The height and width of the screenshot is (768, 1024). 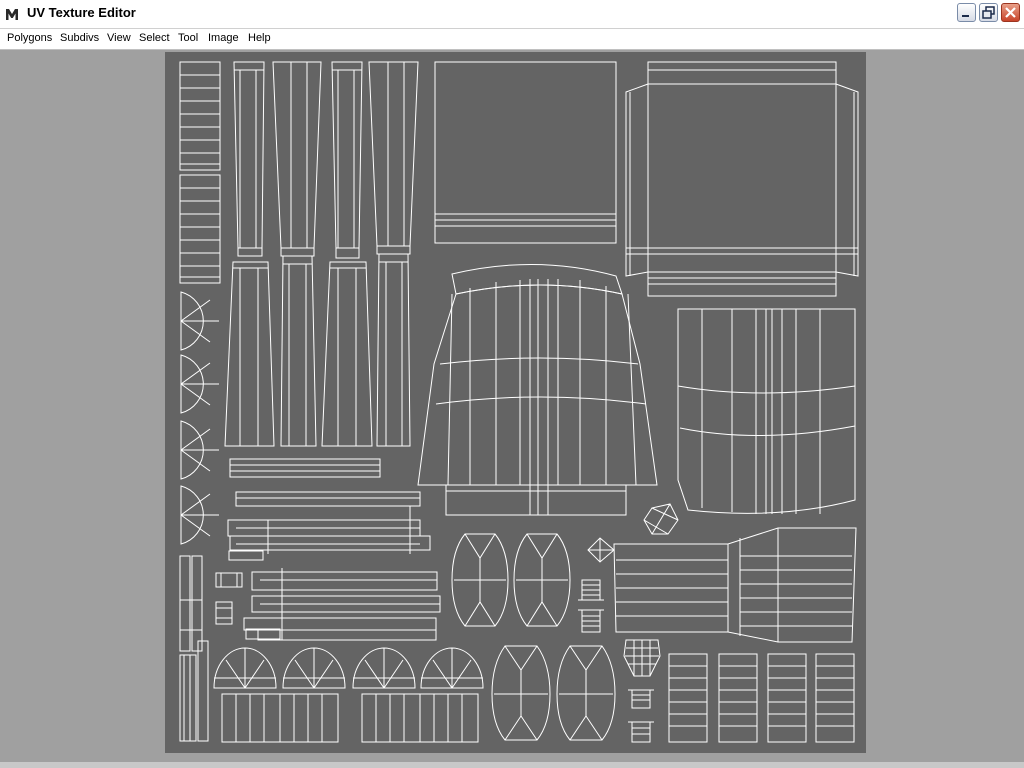 I want to click on maya-app-icon, so click(x=12, y=14).